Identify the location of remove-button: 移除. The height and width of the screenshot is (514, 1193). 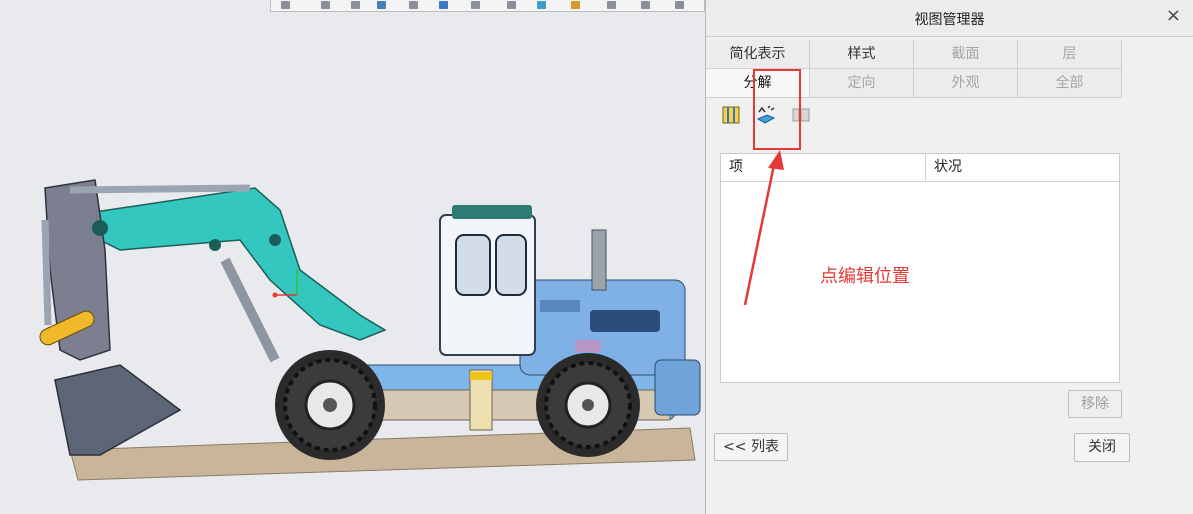
(1095, 404).